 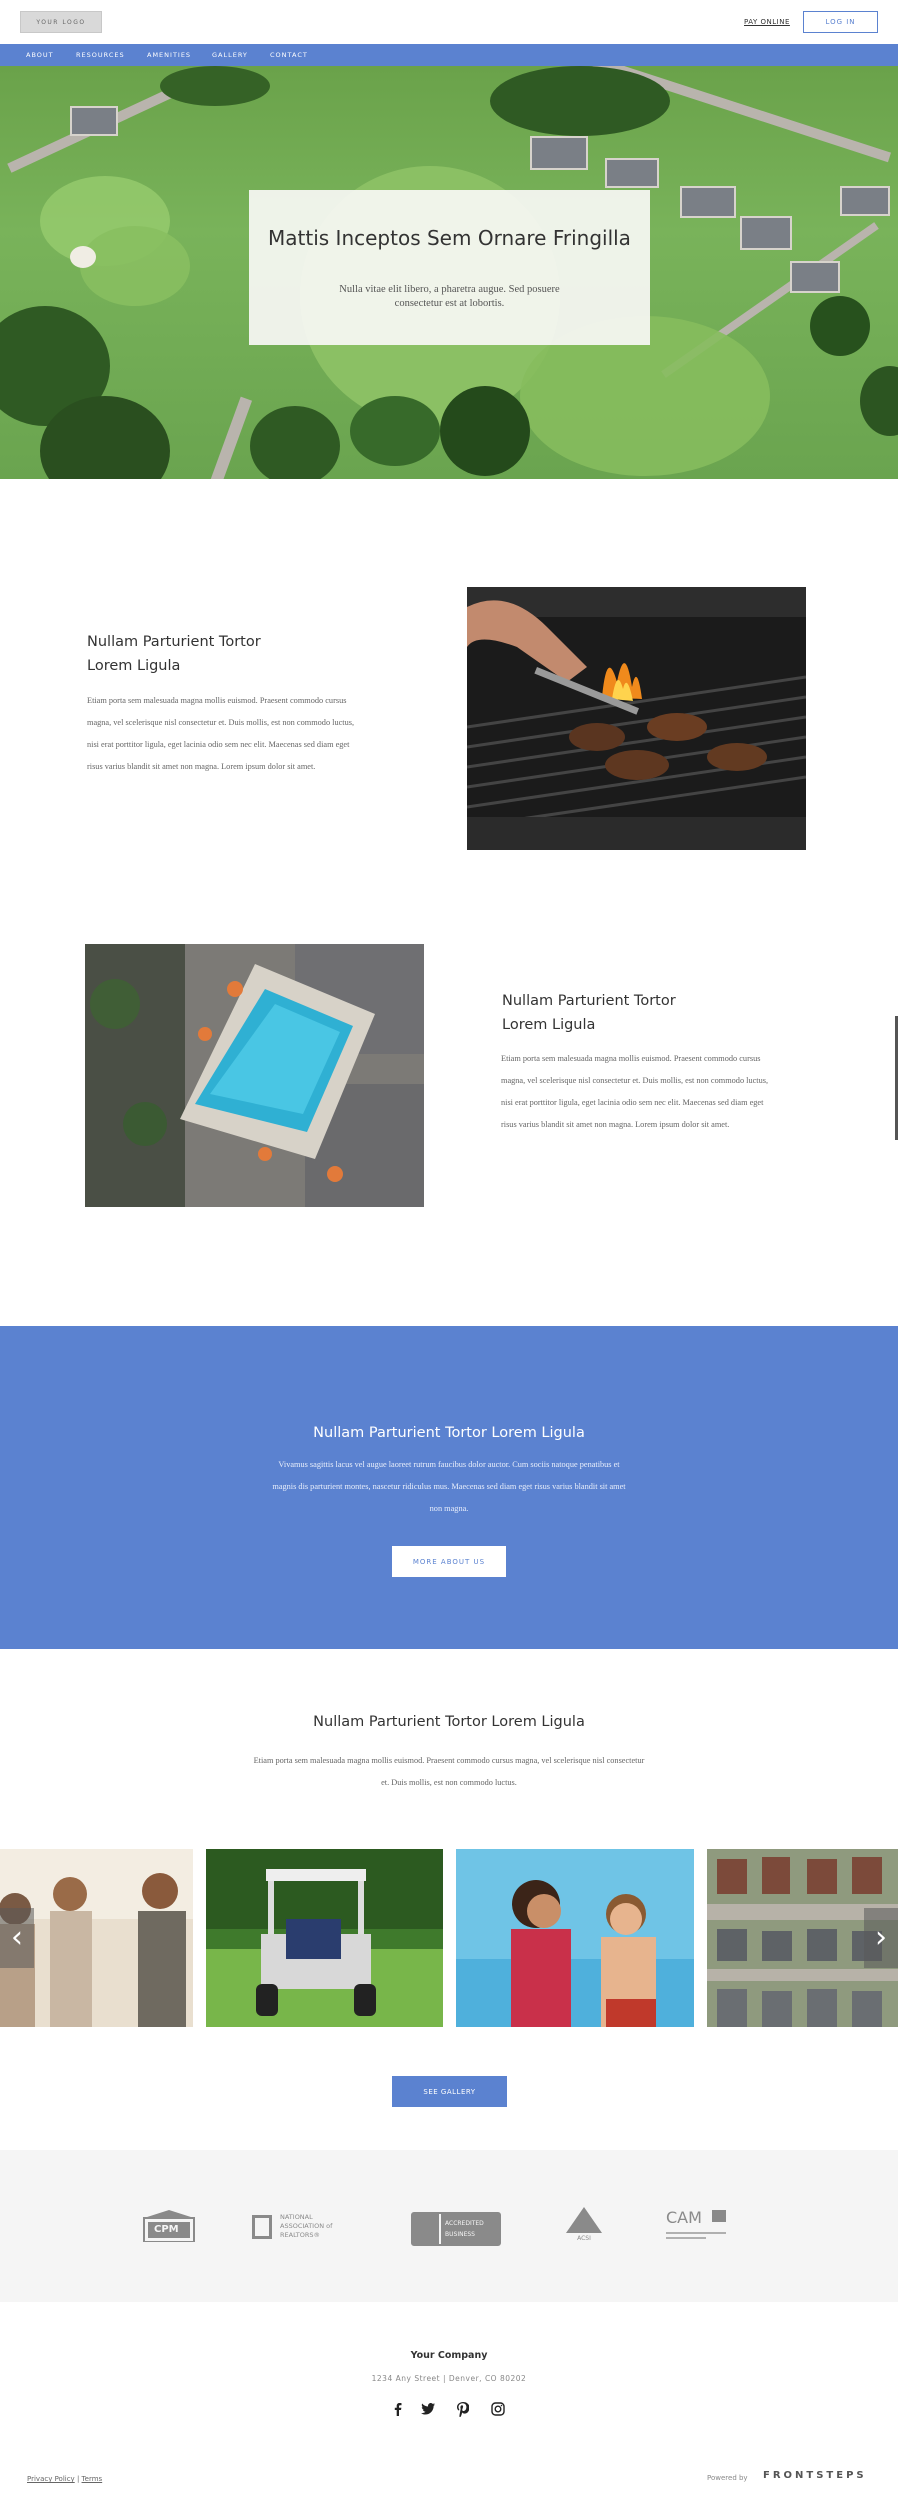 What do you see at coordinates (17, 1938) in the screenshot?
I see `gallery-prev-arrow: ‹` at bounding box center [17, 1938].